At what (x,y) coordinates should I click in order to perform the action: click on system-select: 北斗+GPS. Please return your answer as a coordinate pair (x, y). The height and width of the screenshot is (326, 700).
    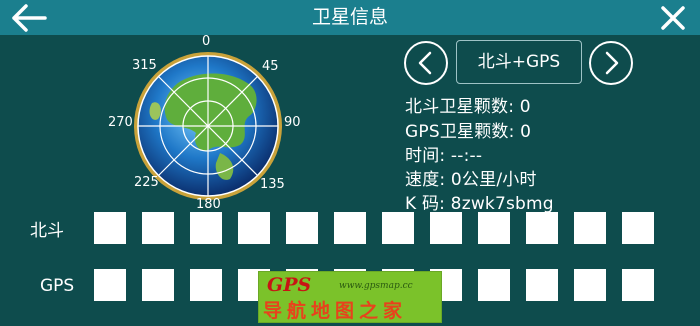
    Looking at the image, I should click on (519, 62).